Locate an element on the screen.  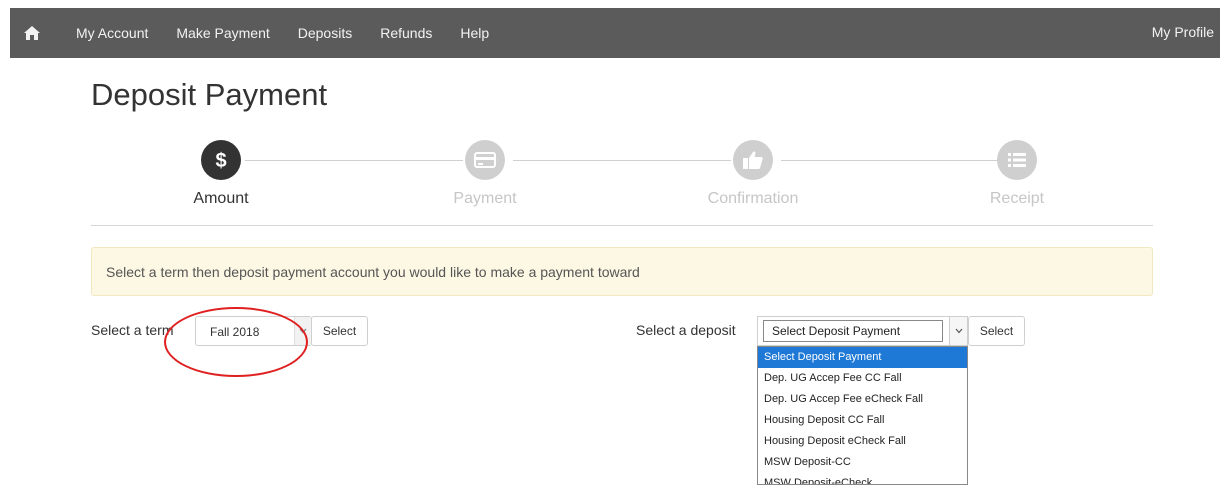
deposit-select-button: Select is located at coordinates (996, 331).